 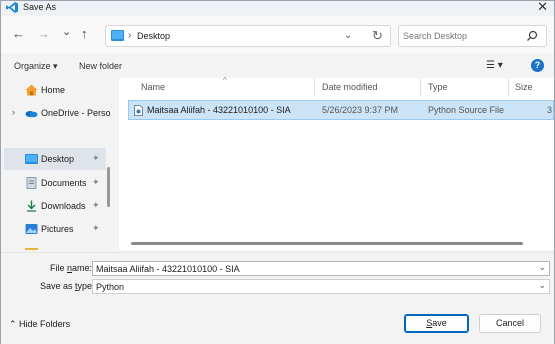 I want to click on window-title: Save As, so click(x=40, y=7).